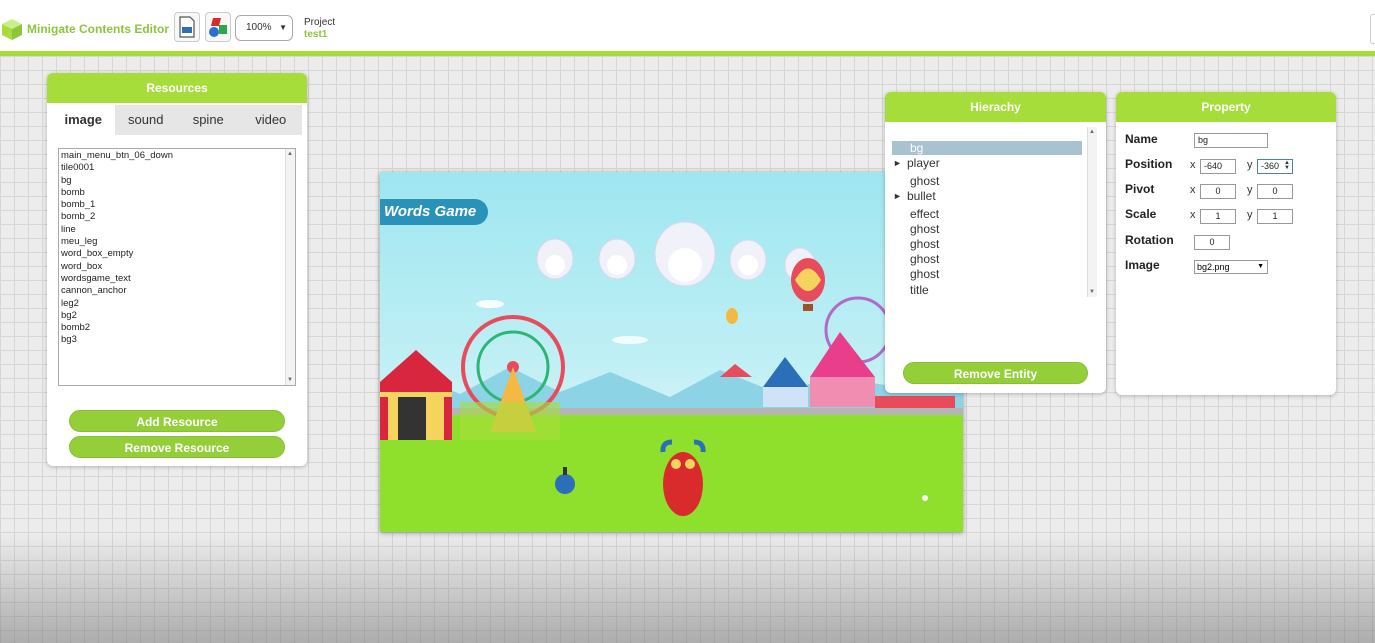 The image size is (1375, 643). I want to click on list-item: tile0001, so click(177, 168).